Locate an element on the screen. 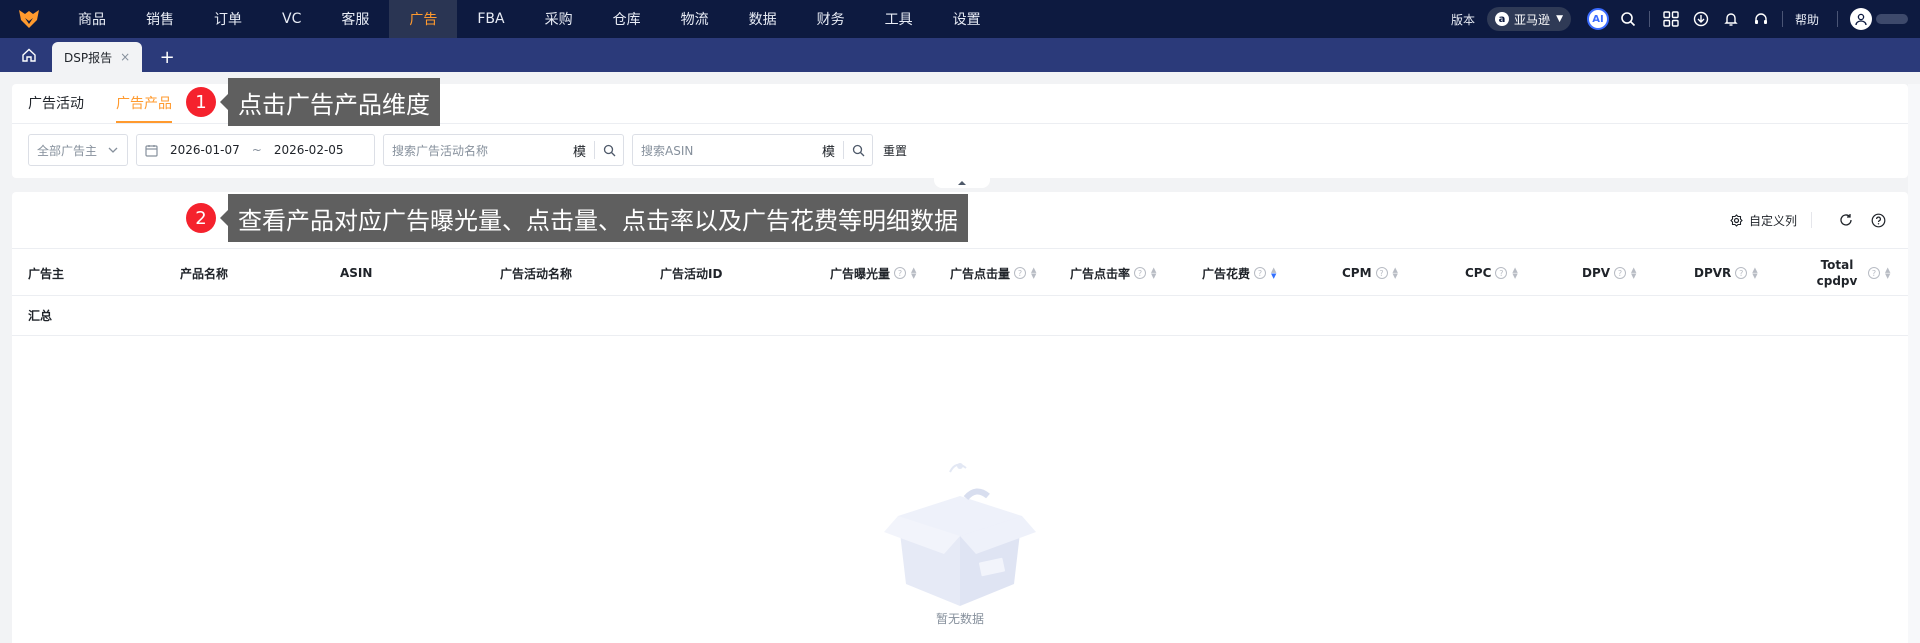 The width and height of the screenshot is (1920, 643). headset-icon is located at coordinates (1760, 18).